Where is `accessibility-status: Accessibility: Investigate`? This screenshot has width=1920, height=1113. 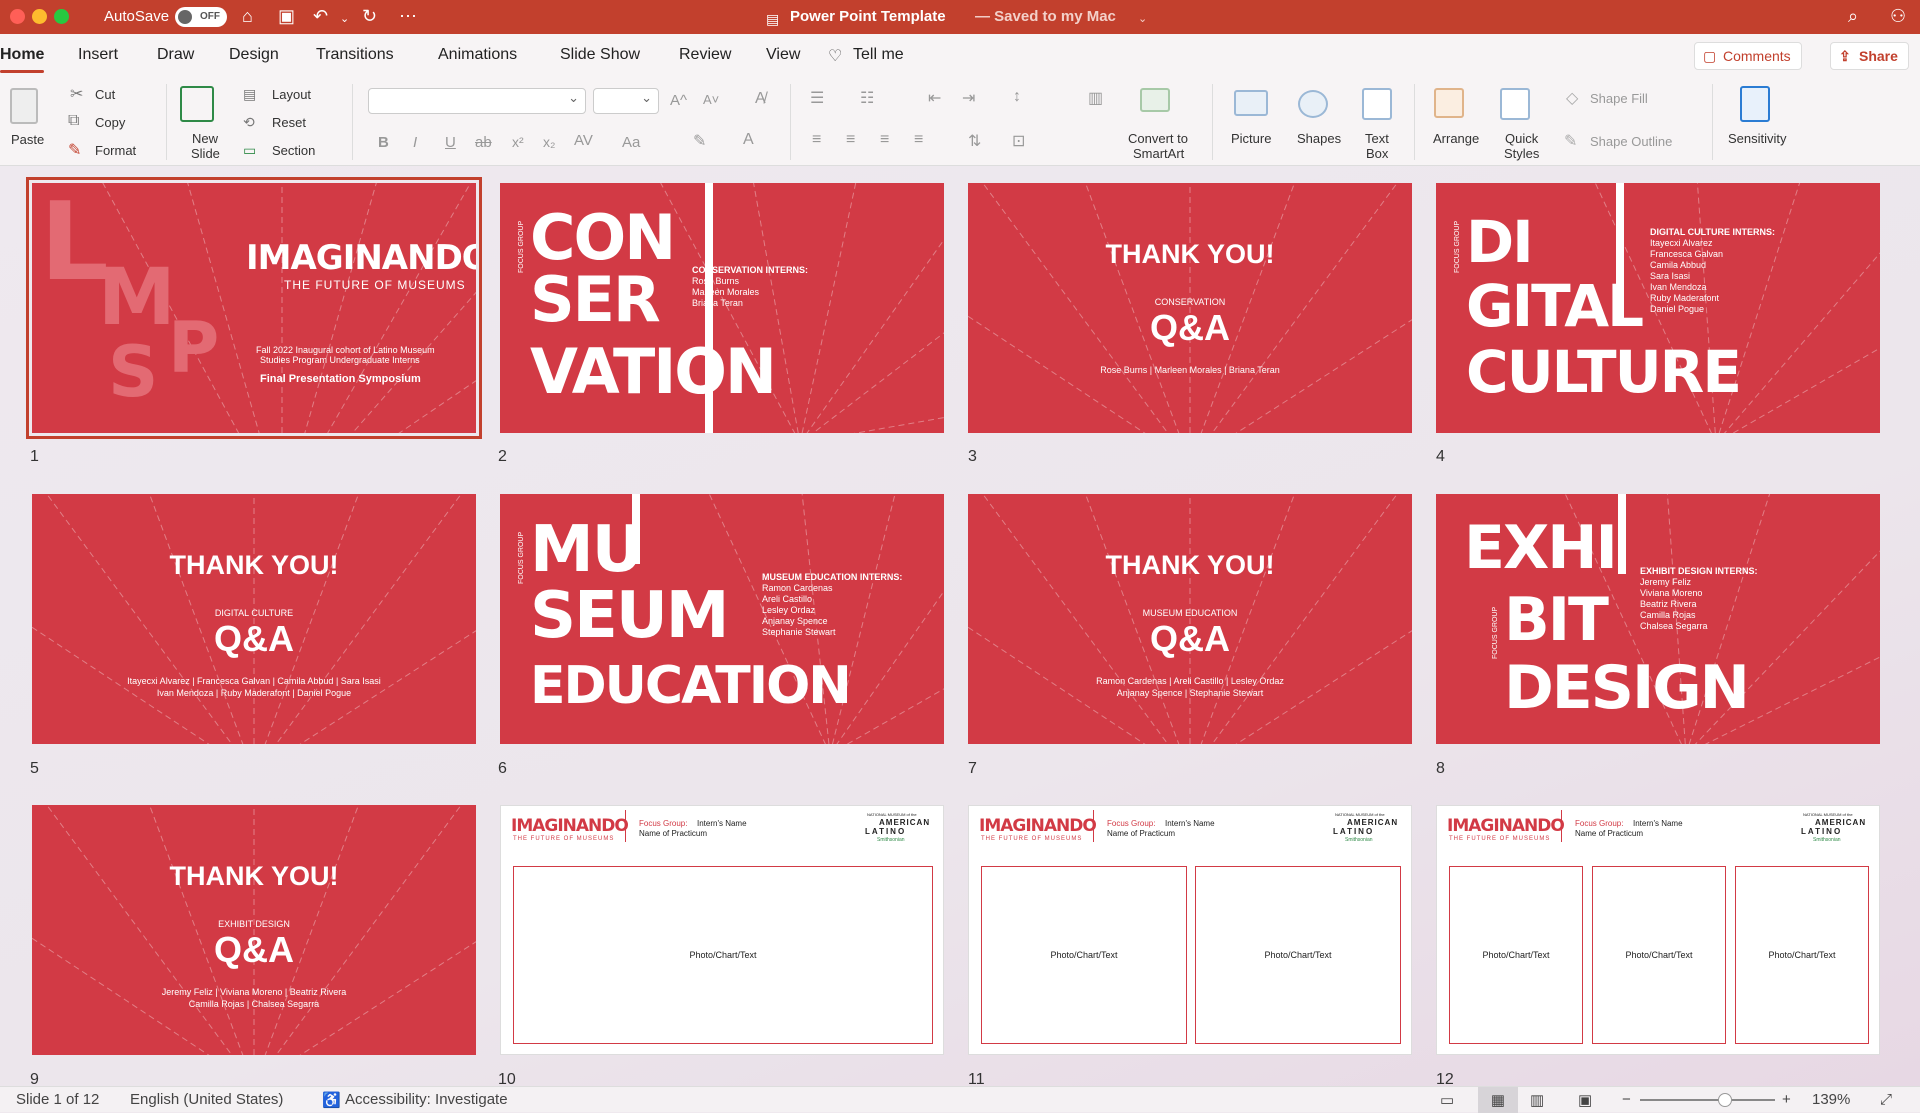
accessibility-status: Accessibility: Investigate is located at coordinates (426, 1099).